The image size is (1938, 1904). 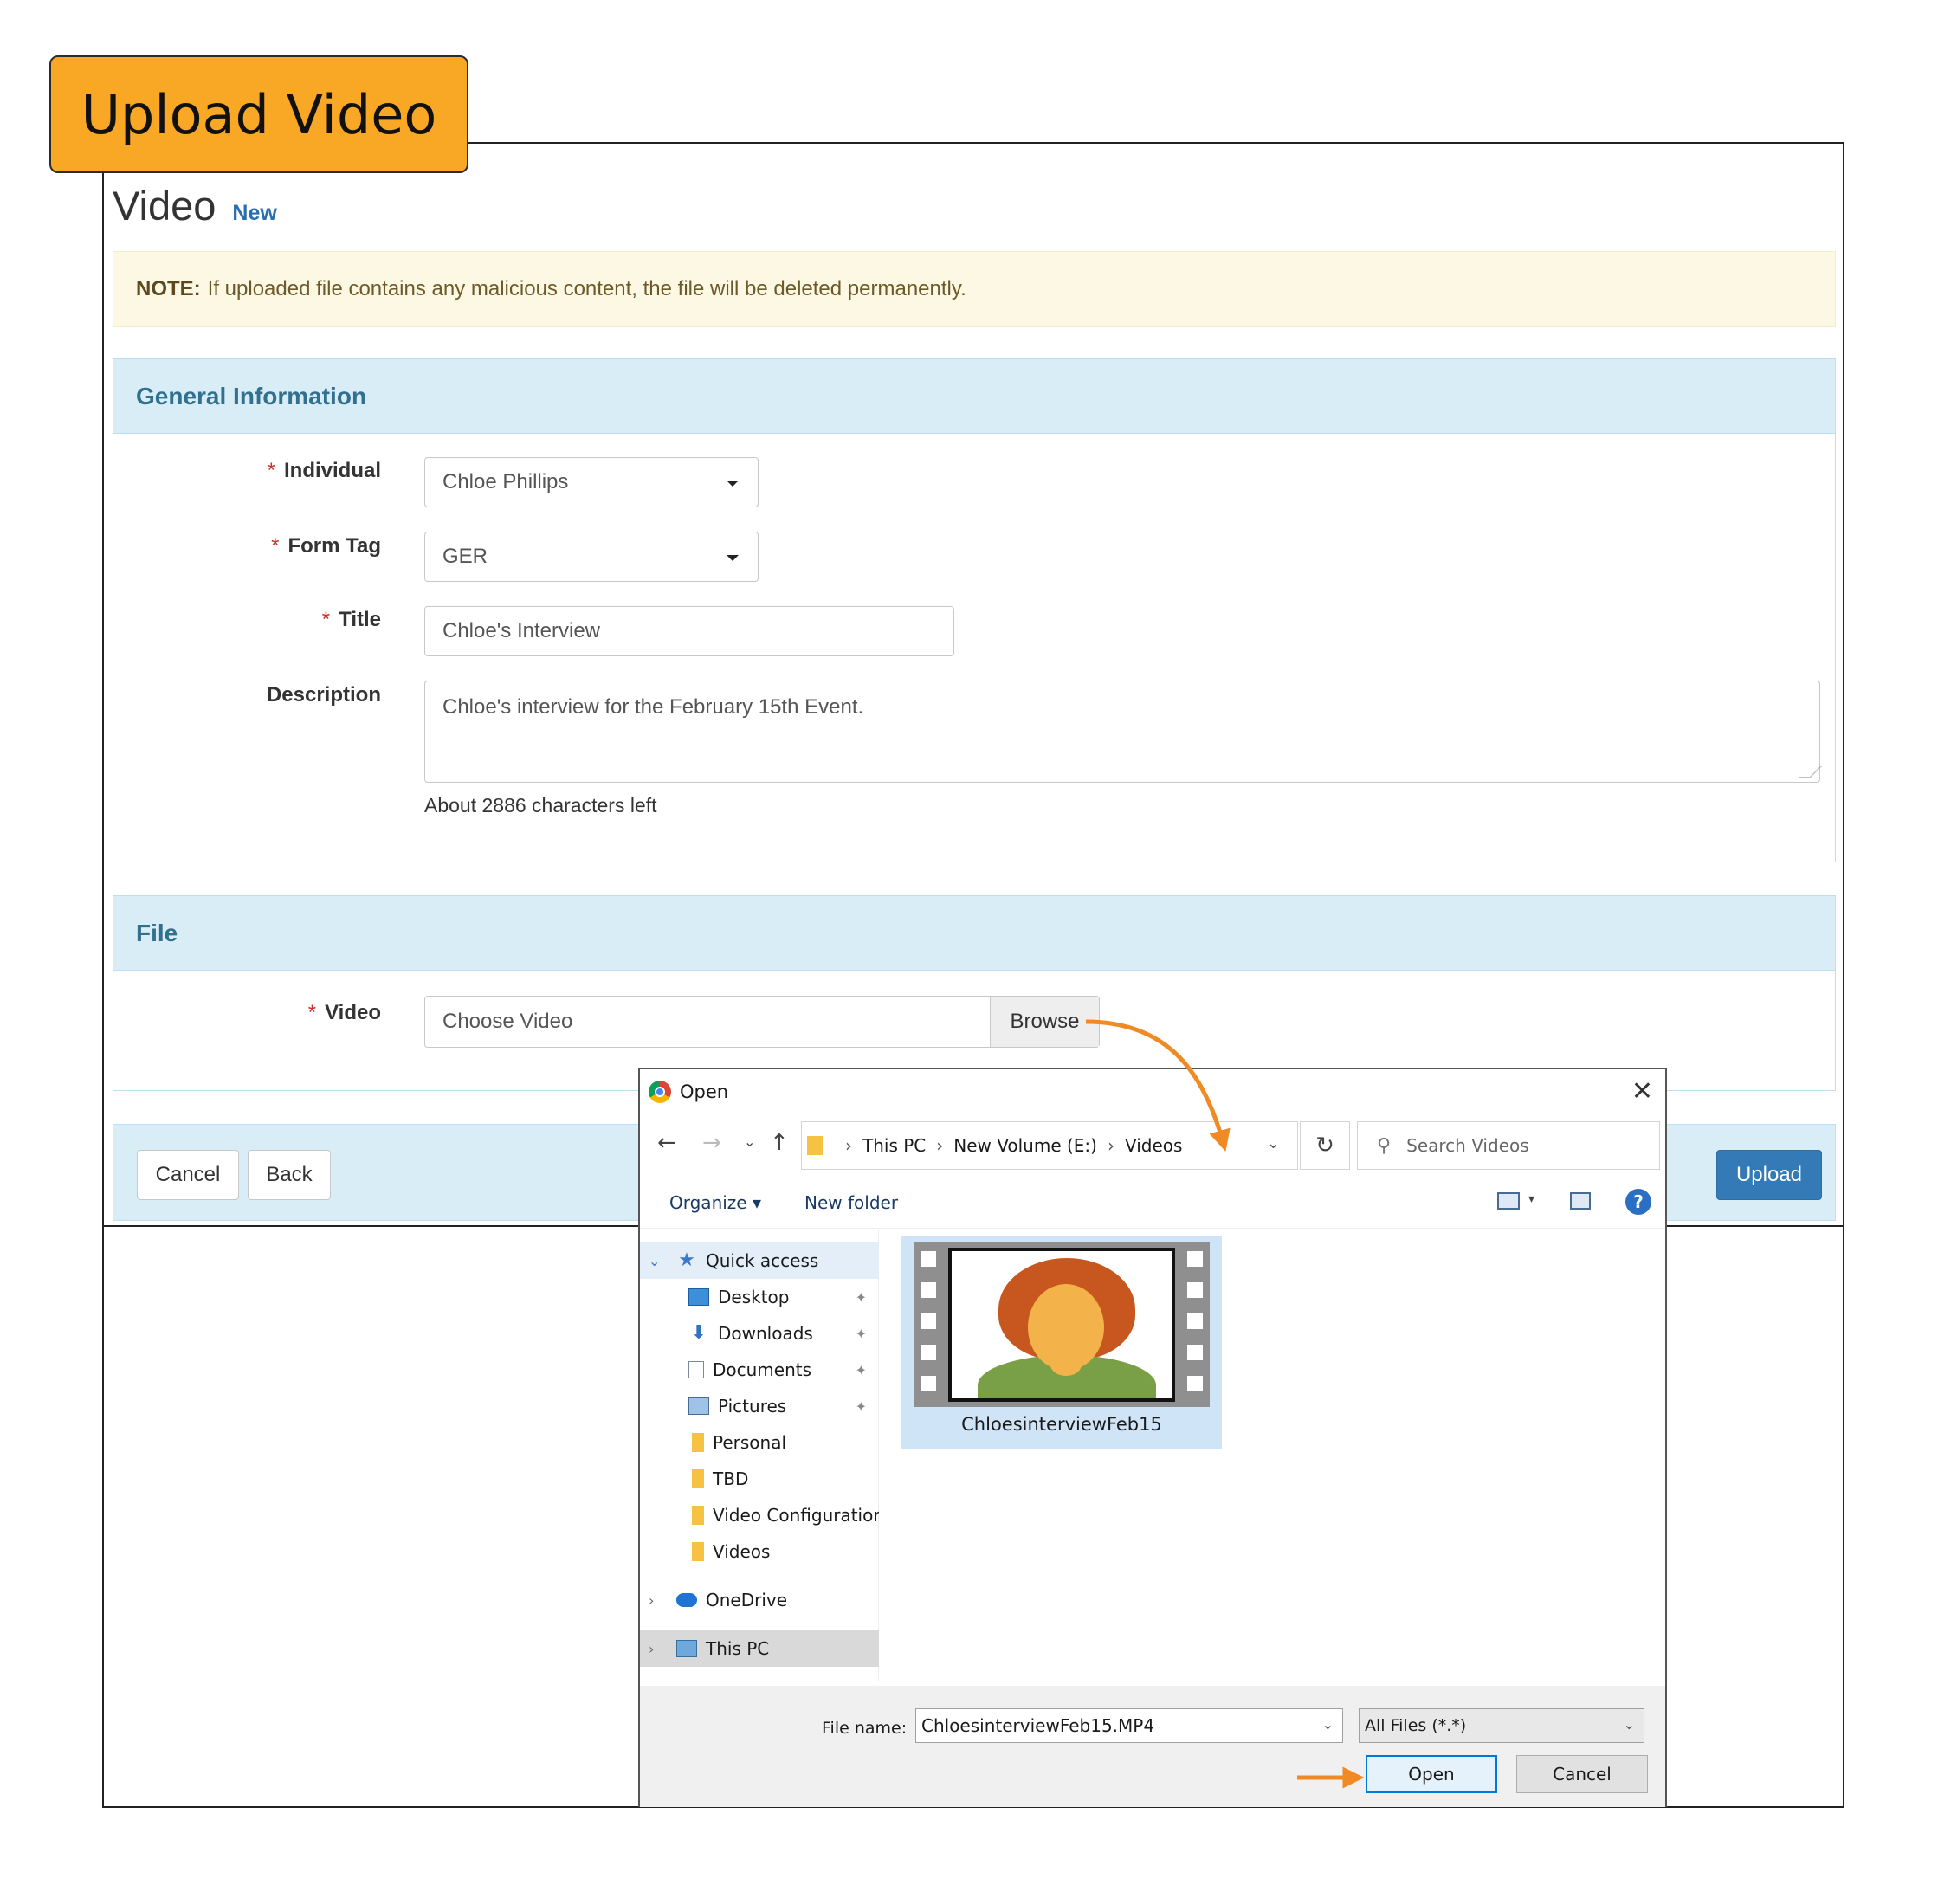 I want to click on description-label-text: Description, so click(x=323, y=695).